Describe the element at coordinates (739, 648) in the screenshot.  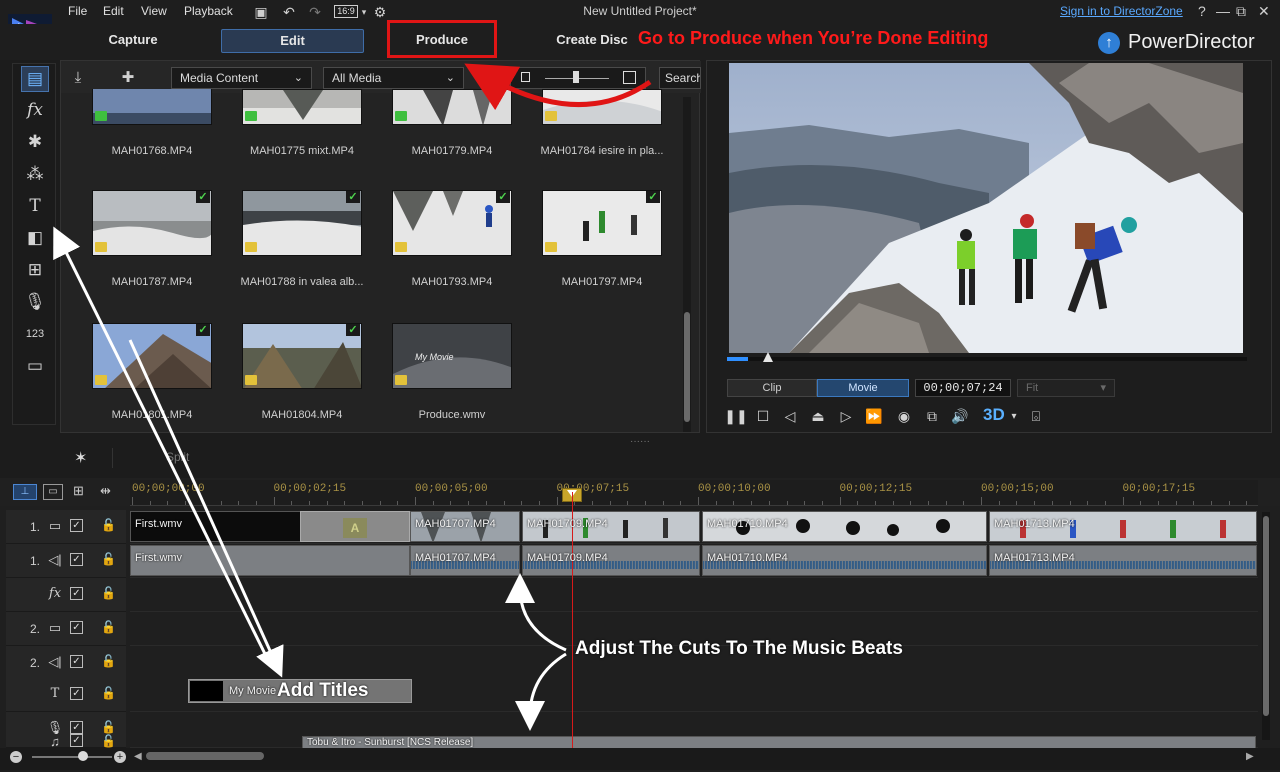
I see `annotation-cuts: Adjust The Cuts To The Music Beats` at that location.